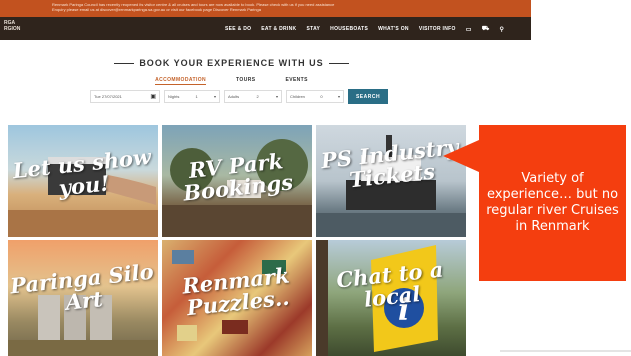  I want to click on tile-silo-art: Paringa Silo Art, so click(83, 298).